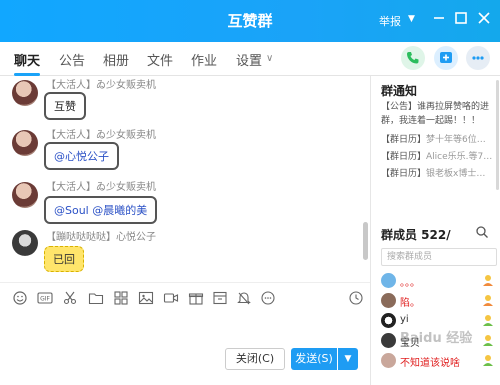 The image size is (500, 385). What do you see at coordinates (244, 298) in the screenshot?
I see `bell-icon` at bounding box center [244, 298].